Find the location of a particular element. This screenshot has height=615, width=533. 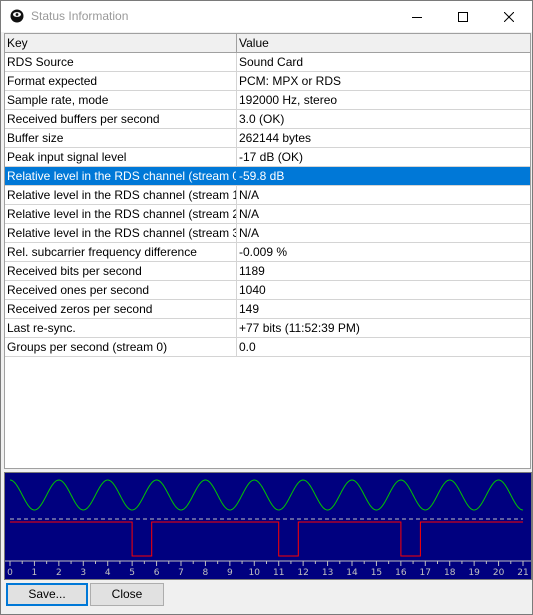

tick-label: 4 is located at coordinates (108, 573).